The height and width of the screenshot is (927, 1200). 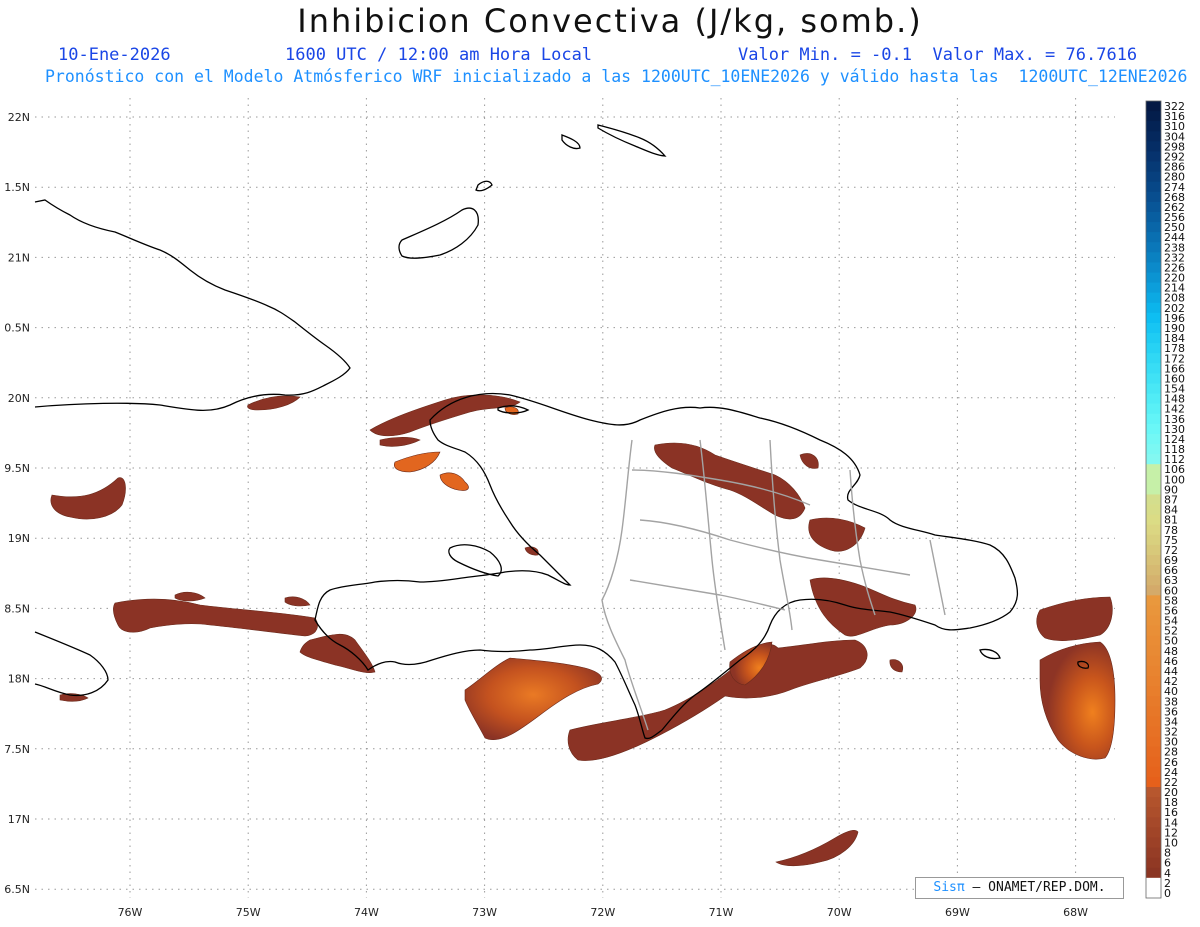 I want to click on lat-label: 17N, so click(x=19, y=819).